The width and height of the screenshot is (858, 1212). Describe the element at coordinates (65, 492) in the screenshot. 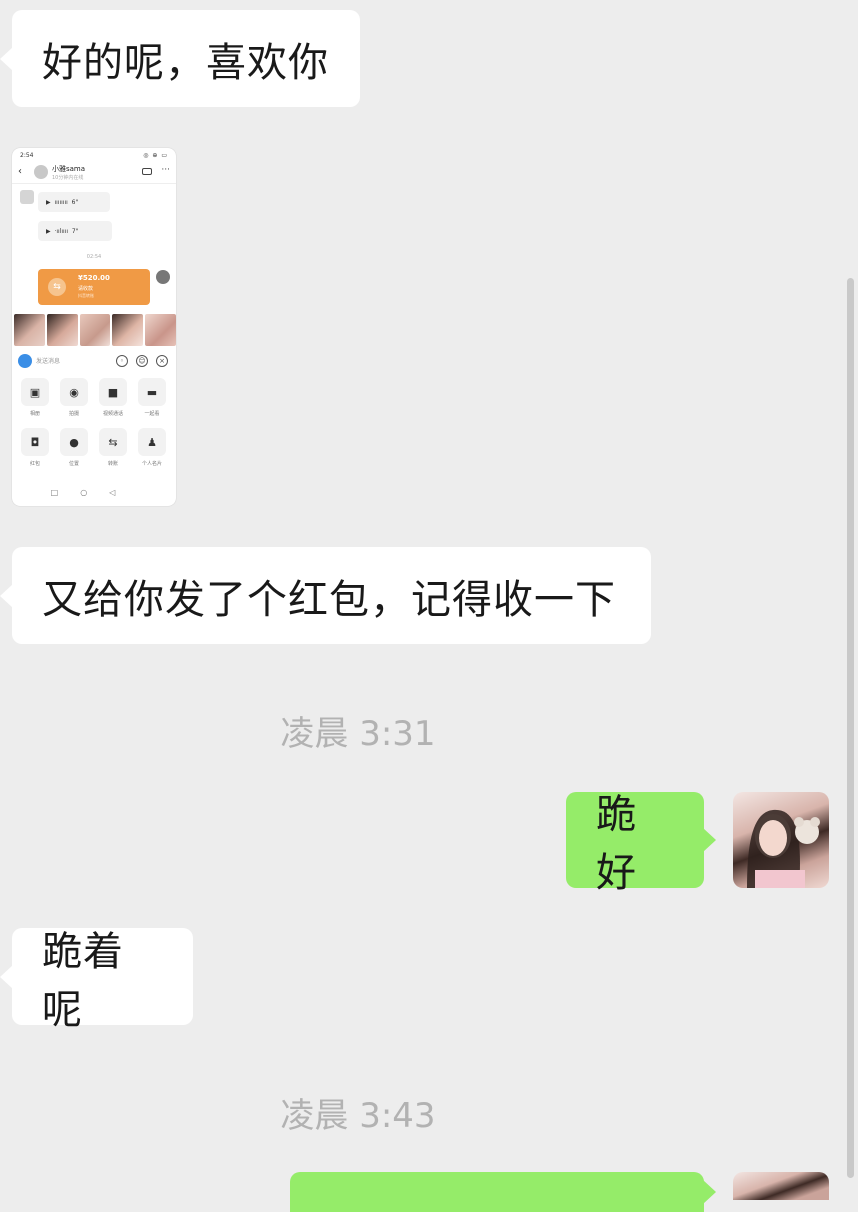

I see `recent-apps-icon: □` at that location.